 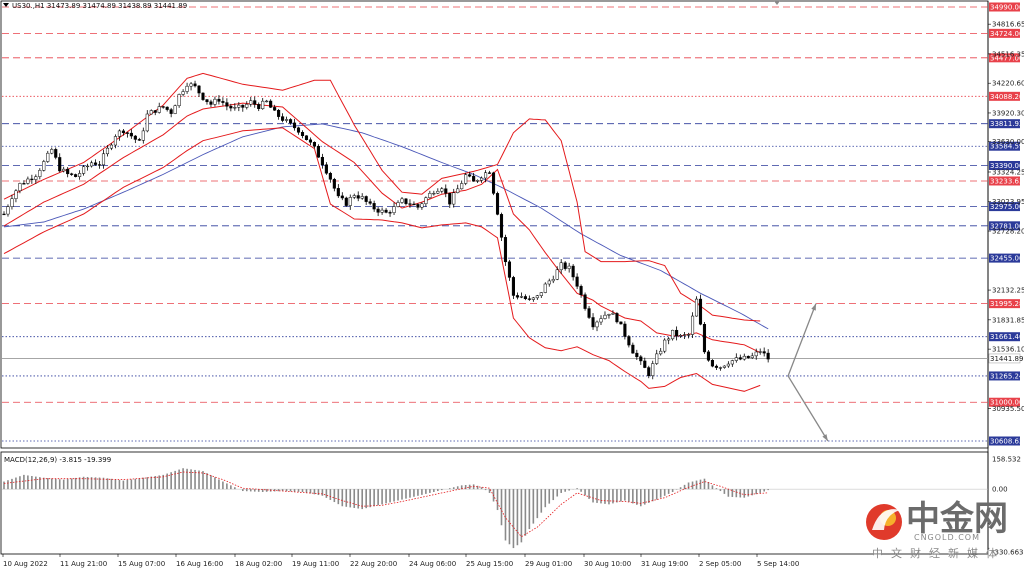 What do you see at coordinates (1008, 142) in the screenshot?
I see `price-tick-label: 33630.00` at bounding box center [1008, 142].